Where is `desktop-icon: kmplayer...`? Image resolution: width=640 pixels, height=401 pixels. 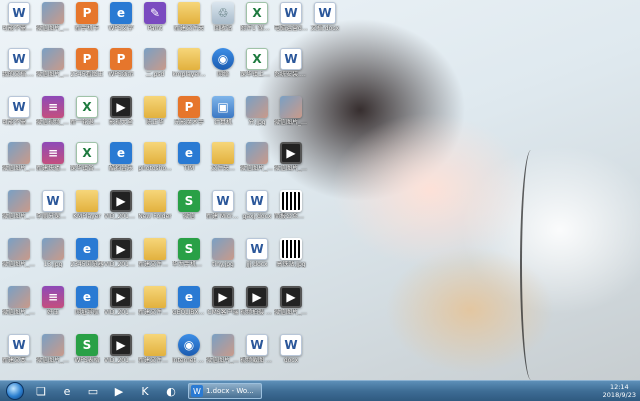 desktop-icon: kmplayer... is located at coordinates (189, 68).